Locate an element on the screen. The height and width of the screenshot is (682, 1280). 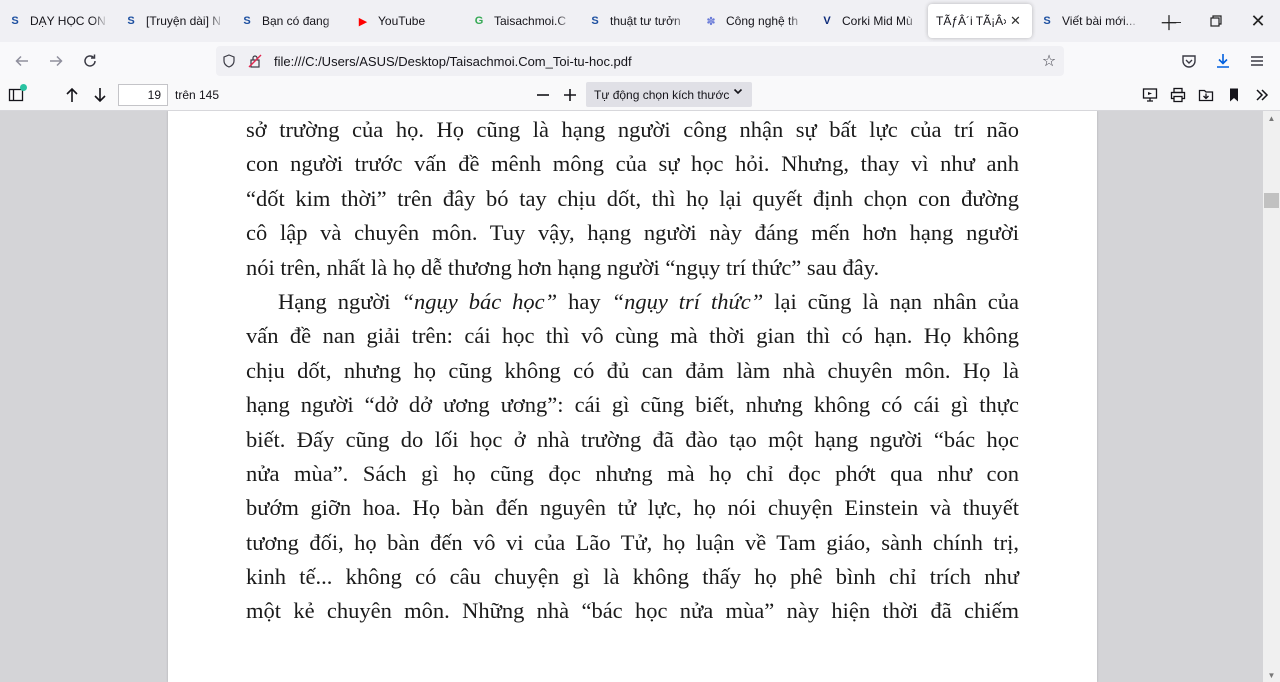
shield-icon is located at coordinates (229, 61).